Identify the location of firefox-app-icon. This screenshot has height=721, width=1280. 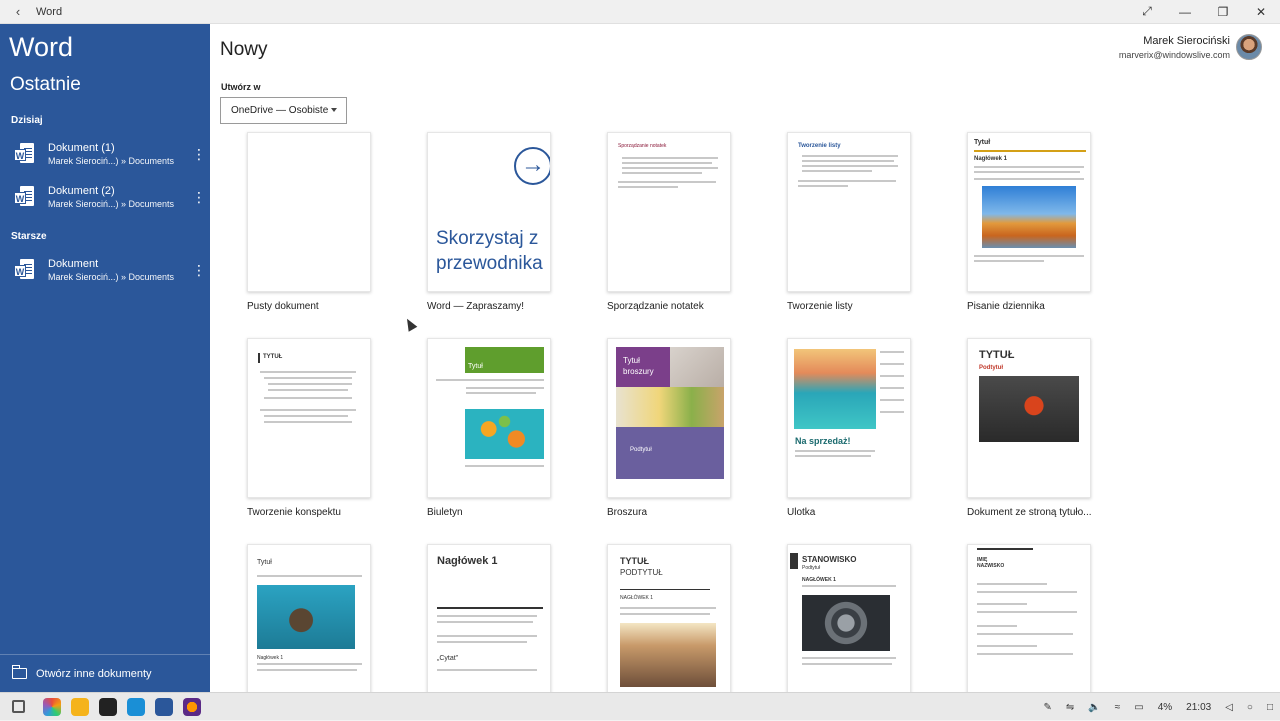
(192, 706).